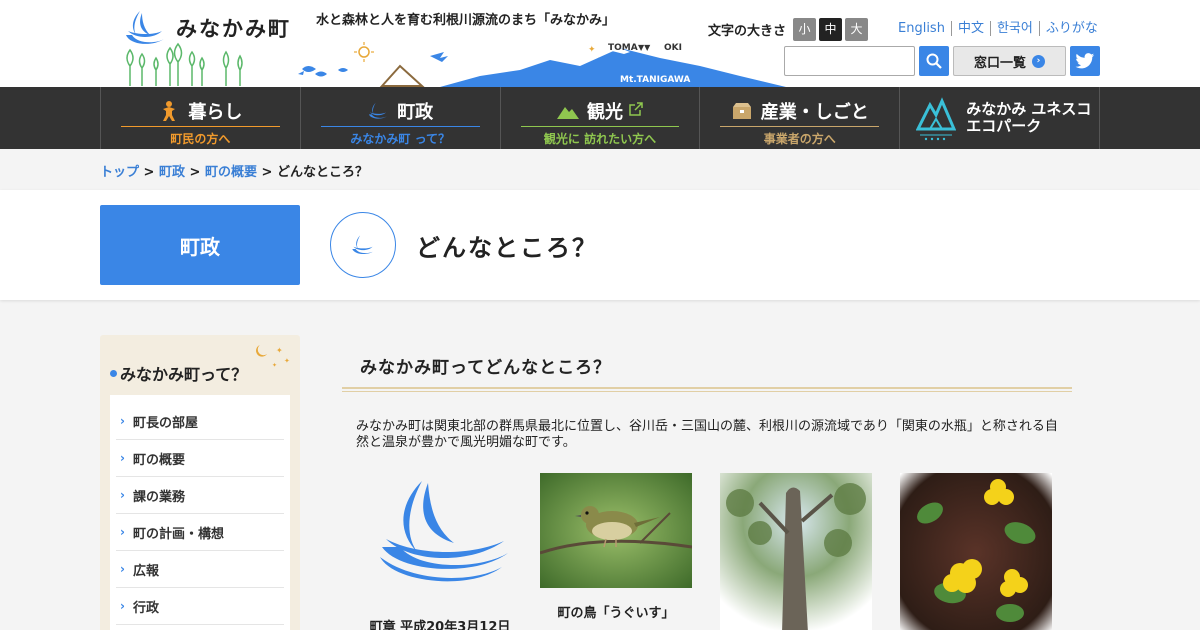  I want to click on lang-link-korean: 한국어, so click(1014, 28).